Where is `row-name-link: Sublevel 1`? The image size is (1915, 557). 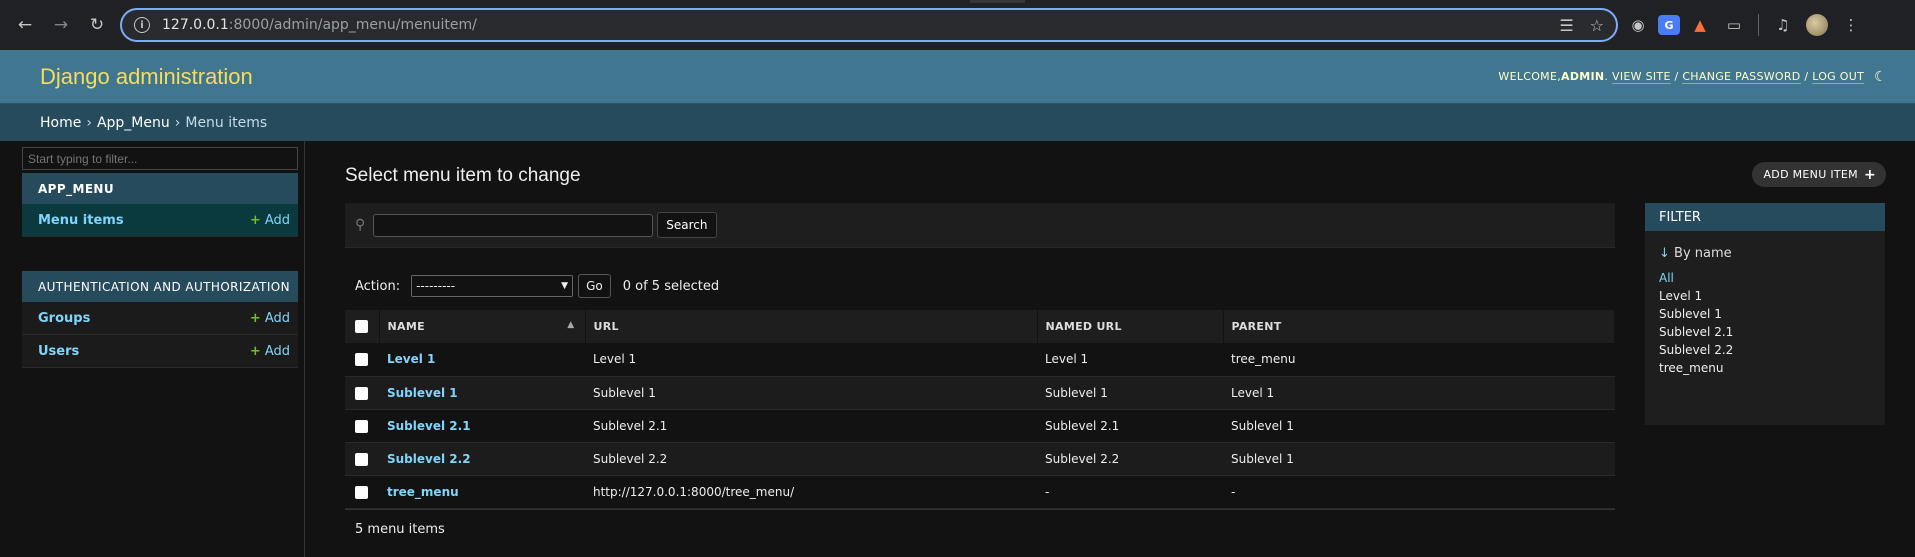
row-name-link: Sublevel 1 is located at coordinates (482, 393).